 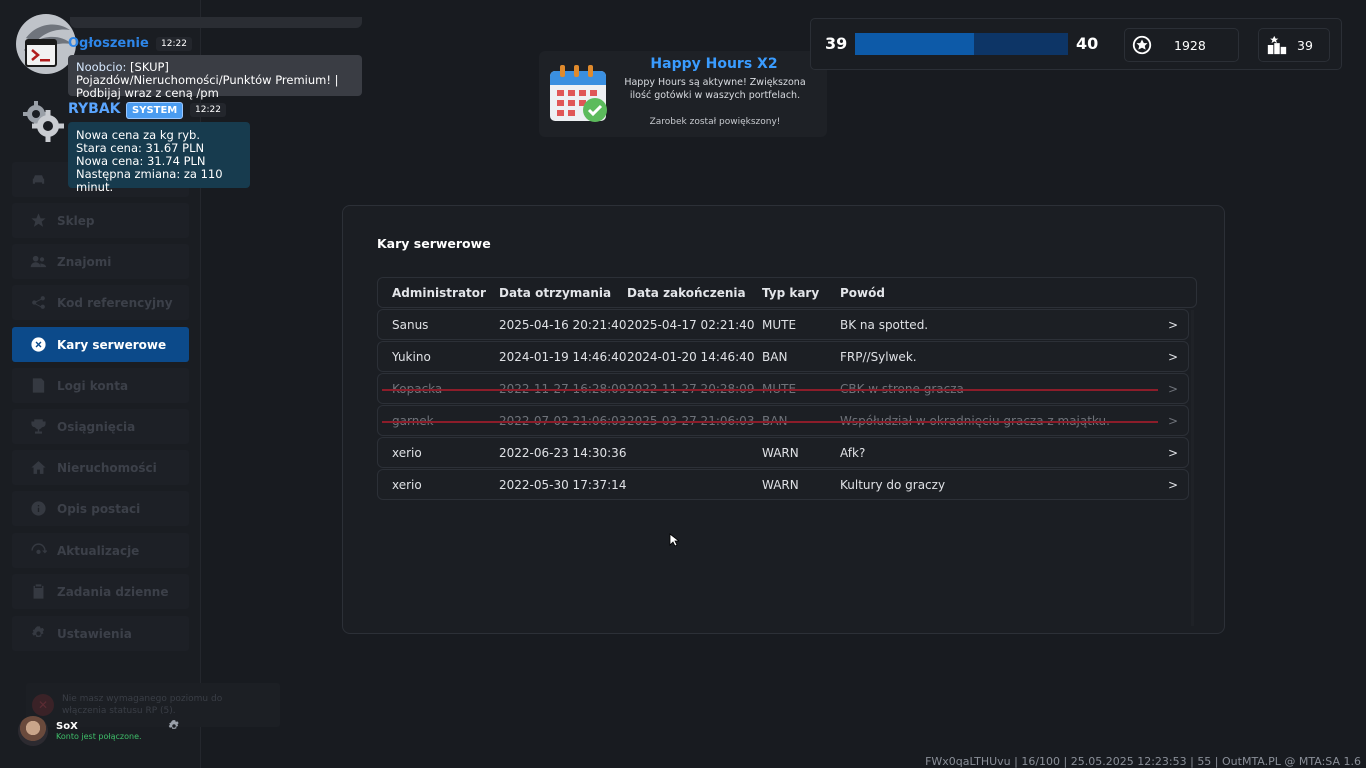 What do you see at coordinates (100, 550) in the screenshot?
I see `sidebar-item-updates: Aktualizacje` at bounding box center [100, 550].